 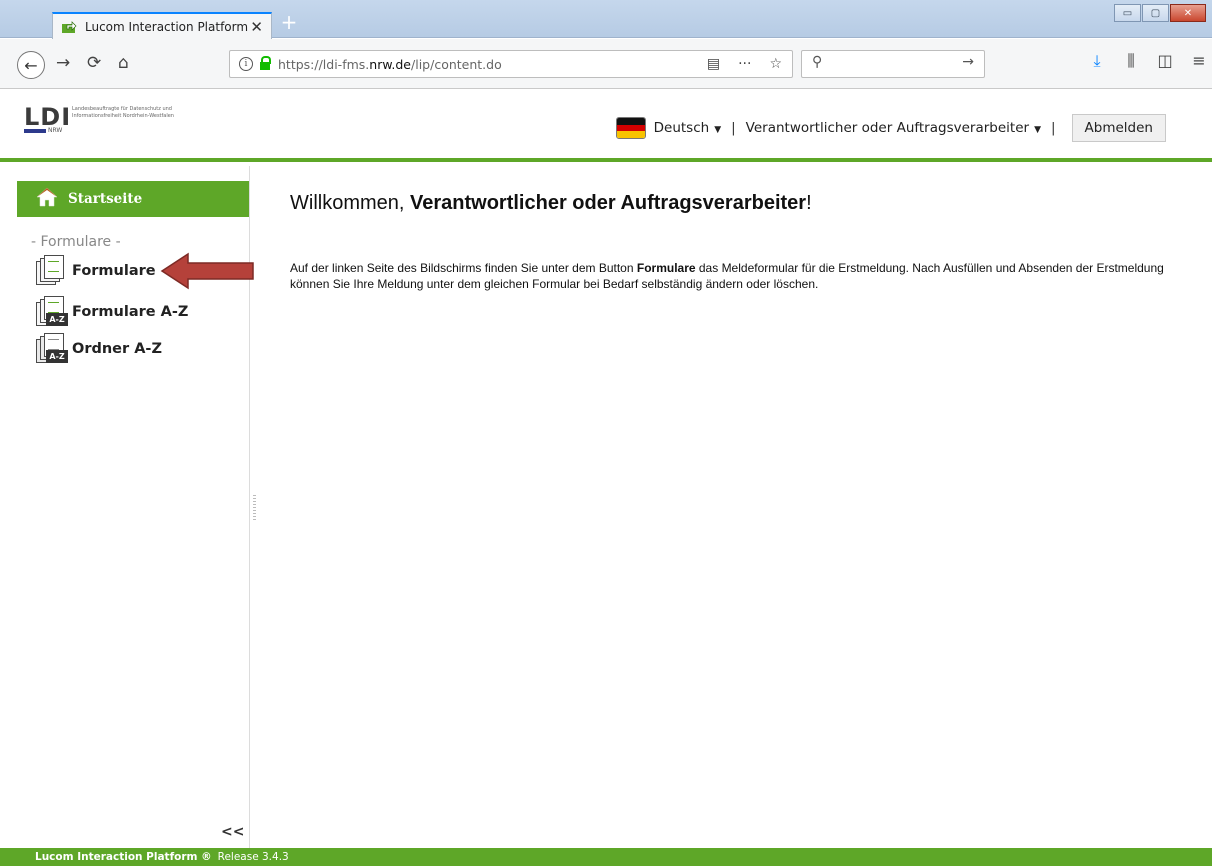 I want to click on search-go-icon: →, so click(x=968, y=62).